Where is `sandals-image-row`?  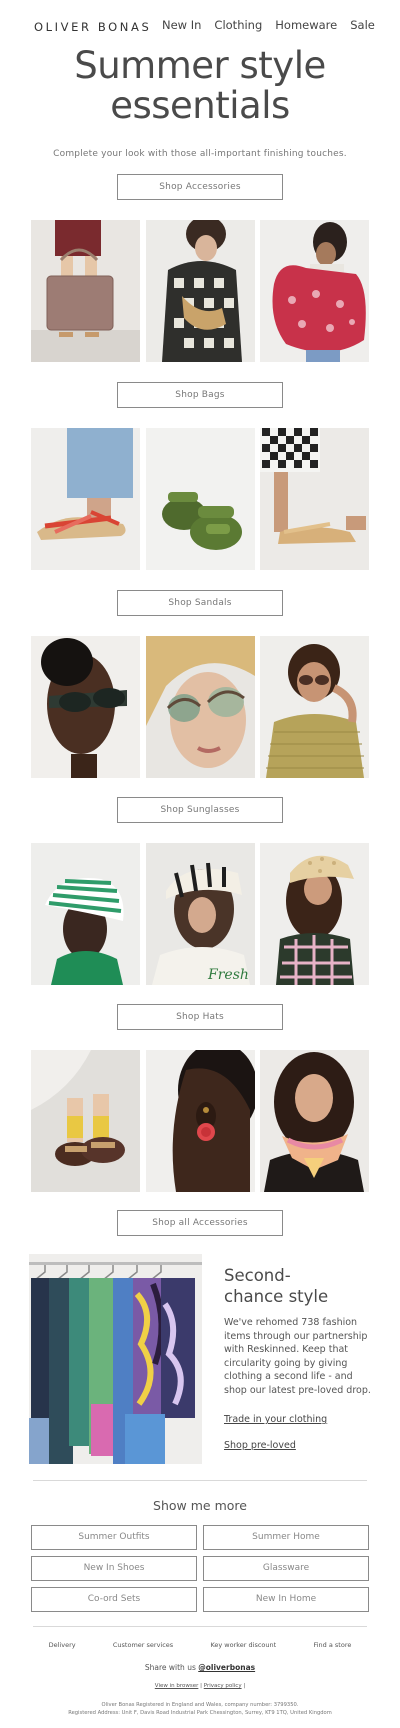
sandals-image-row is located at coordinates (200, 499).